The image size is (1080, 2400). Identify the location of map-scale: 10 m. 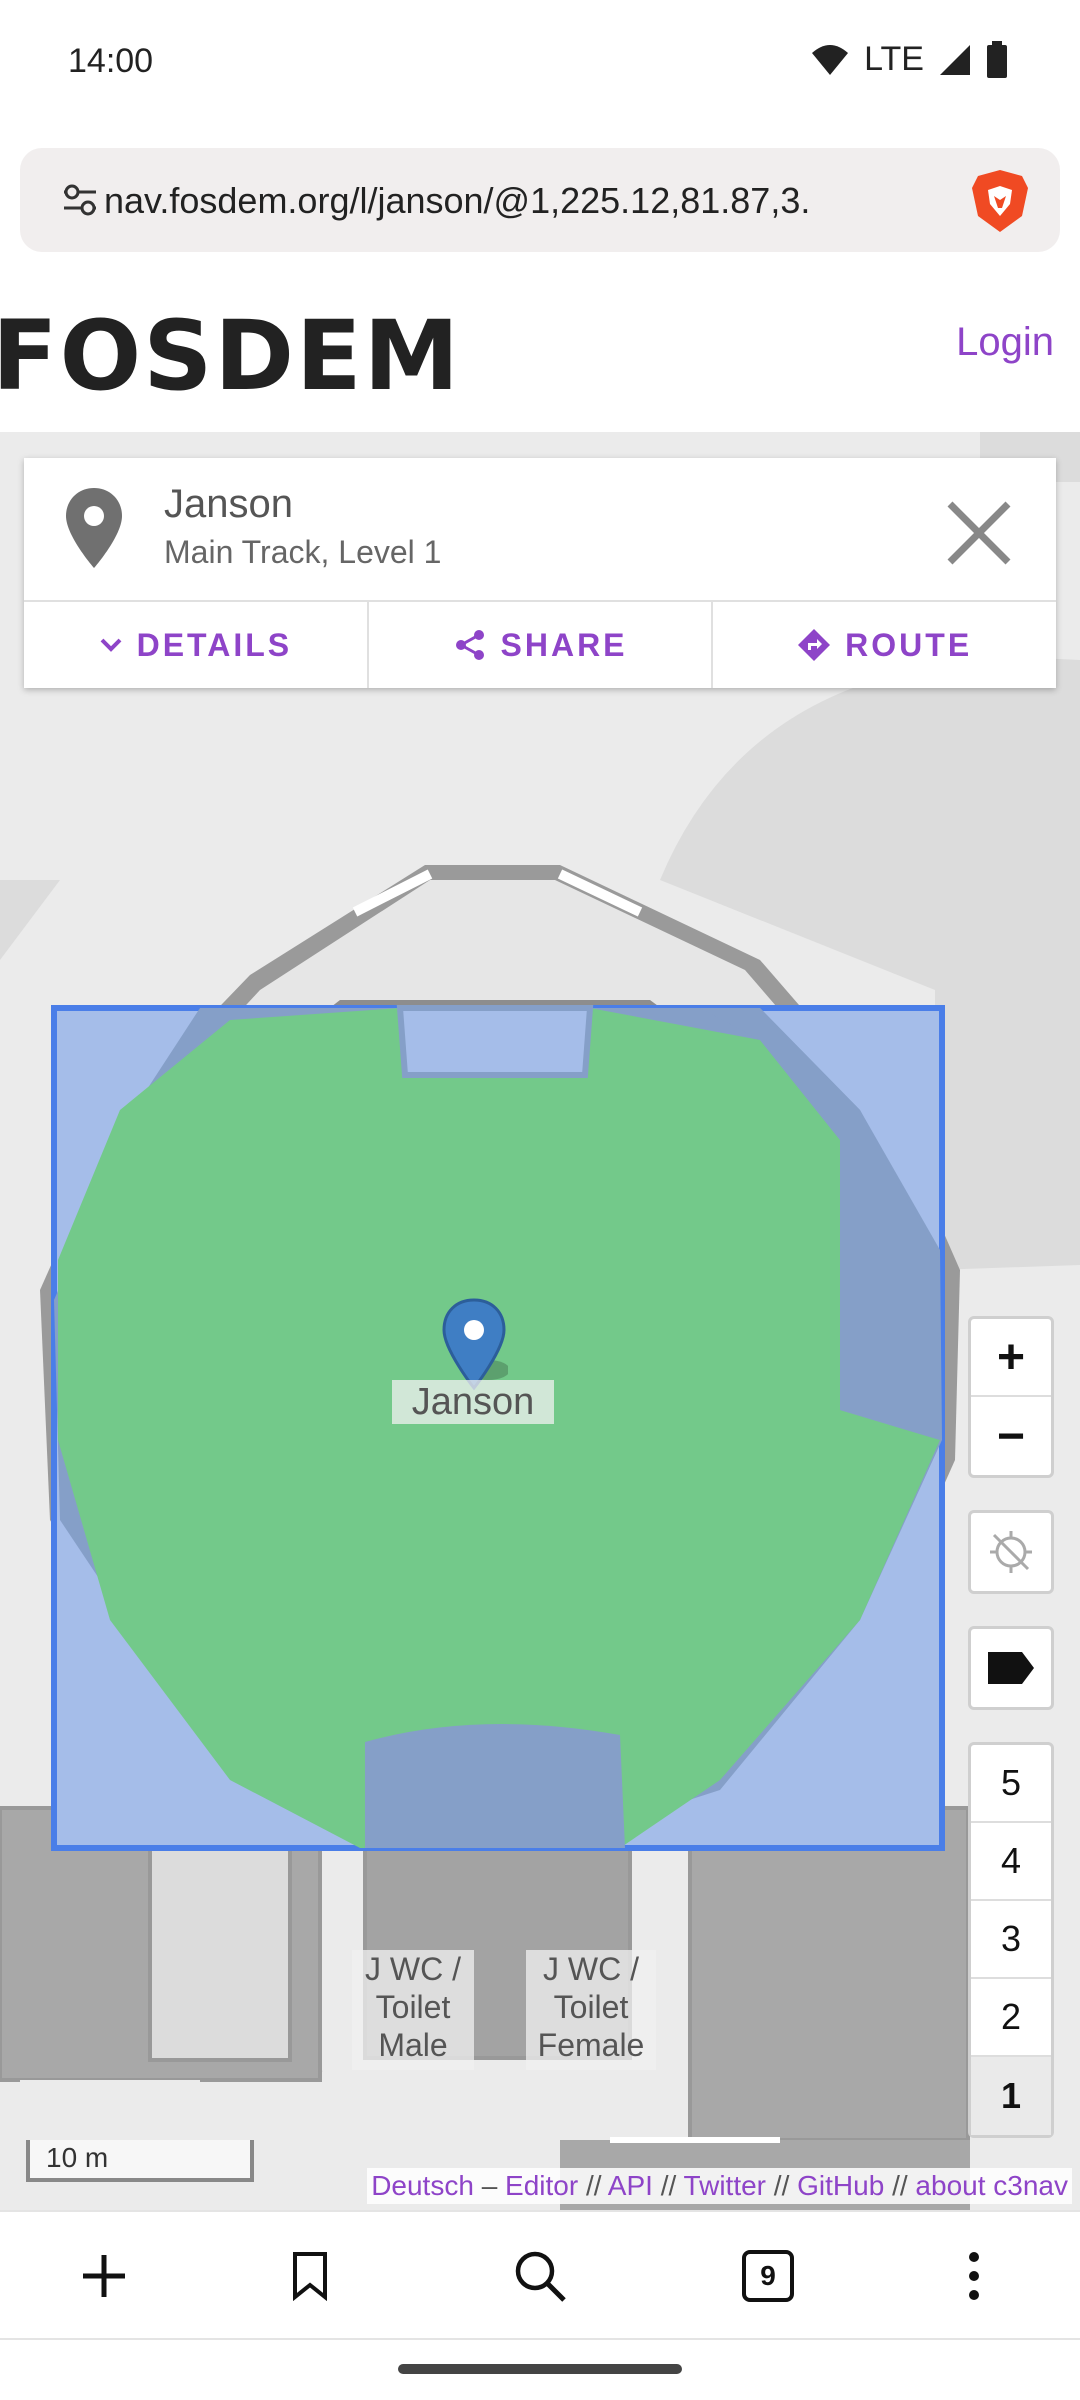
(140, 2161).